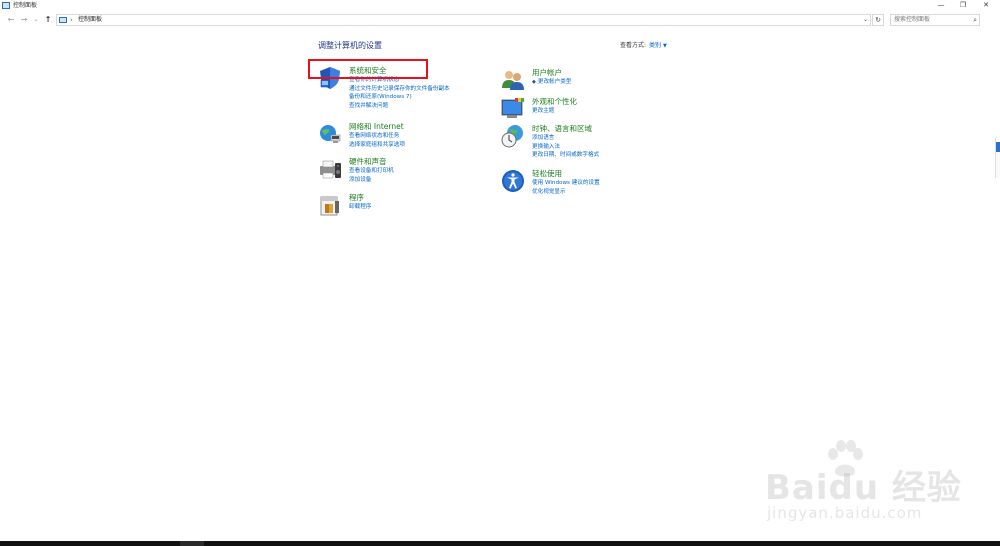 Image resolution: width=1000 pixels, height=546 pixels. Describe the element at coordinates (399, 106) in the screenshot. I see `category-link: 查找并解决问题` at that location.